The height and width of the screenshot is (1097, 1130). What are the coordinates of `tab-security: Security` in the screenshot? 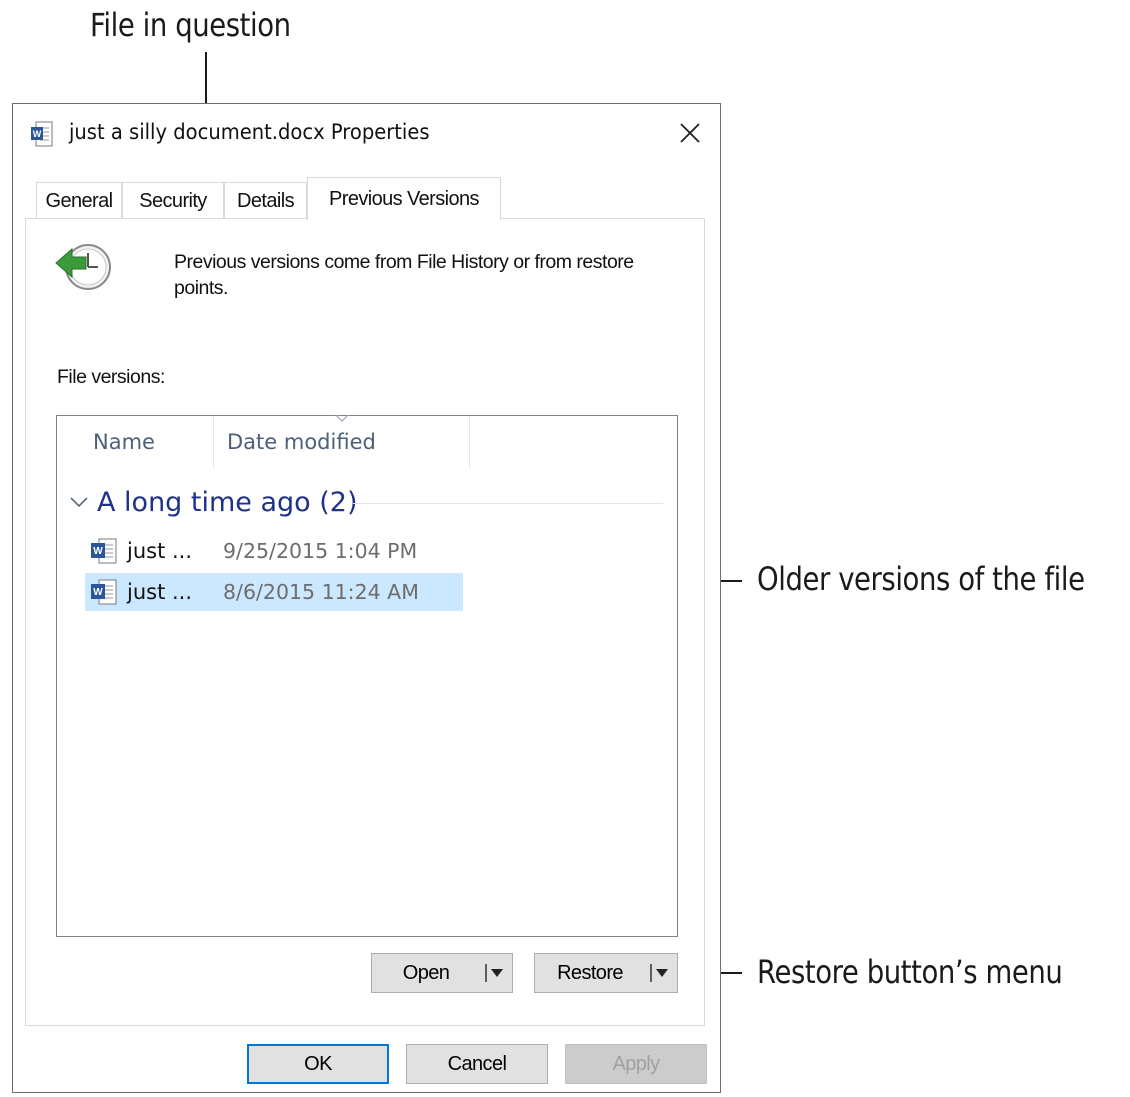 It's located at (173, 200).